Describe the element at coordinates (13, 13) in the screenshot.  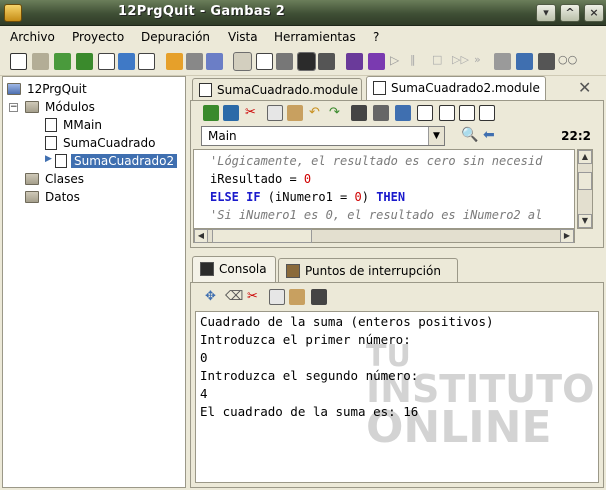
I see `gambas-app-icon` at that location.